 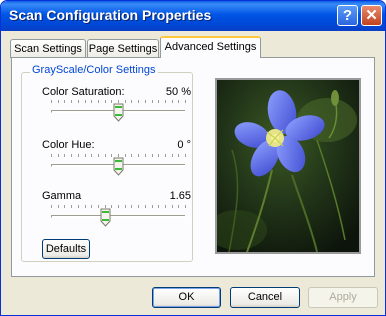 What do you see at coordinates (123, 48) in the screenshot?
I see `tab-page-settings: Page Settings` at bounding box center [123, 48].